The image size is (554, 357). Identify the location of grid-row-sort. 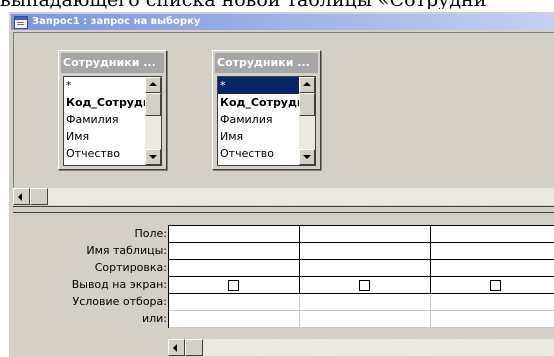
(361, 268).